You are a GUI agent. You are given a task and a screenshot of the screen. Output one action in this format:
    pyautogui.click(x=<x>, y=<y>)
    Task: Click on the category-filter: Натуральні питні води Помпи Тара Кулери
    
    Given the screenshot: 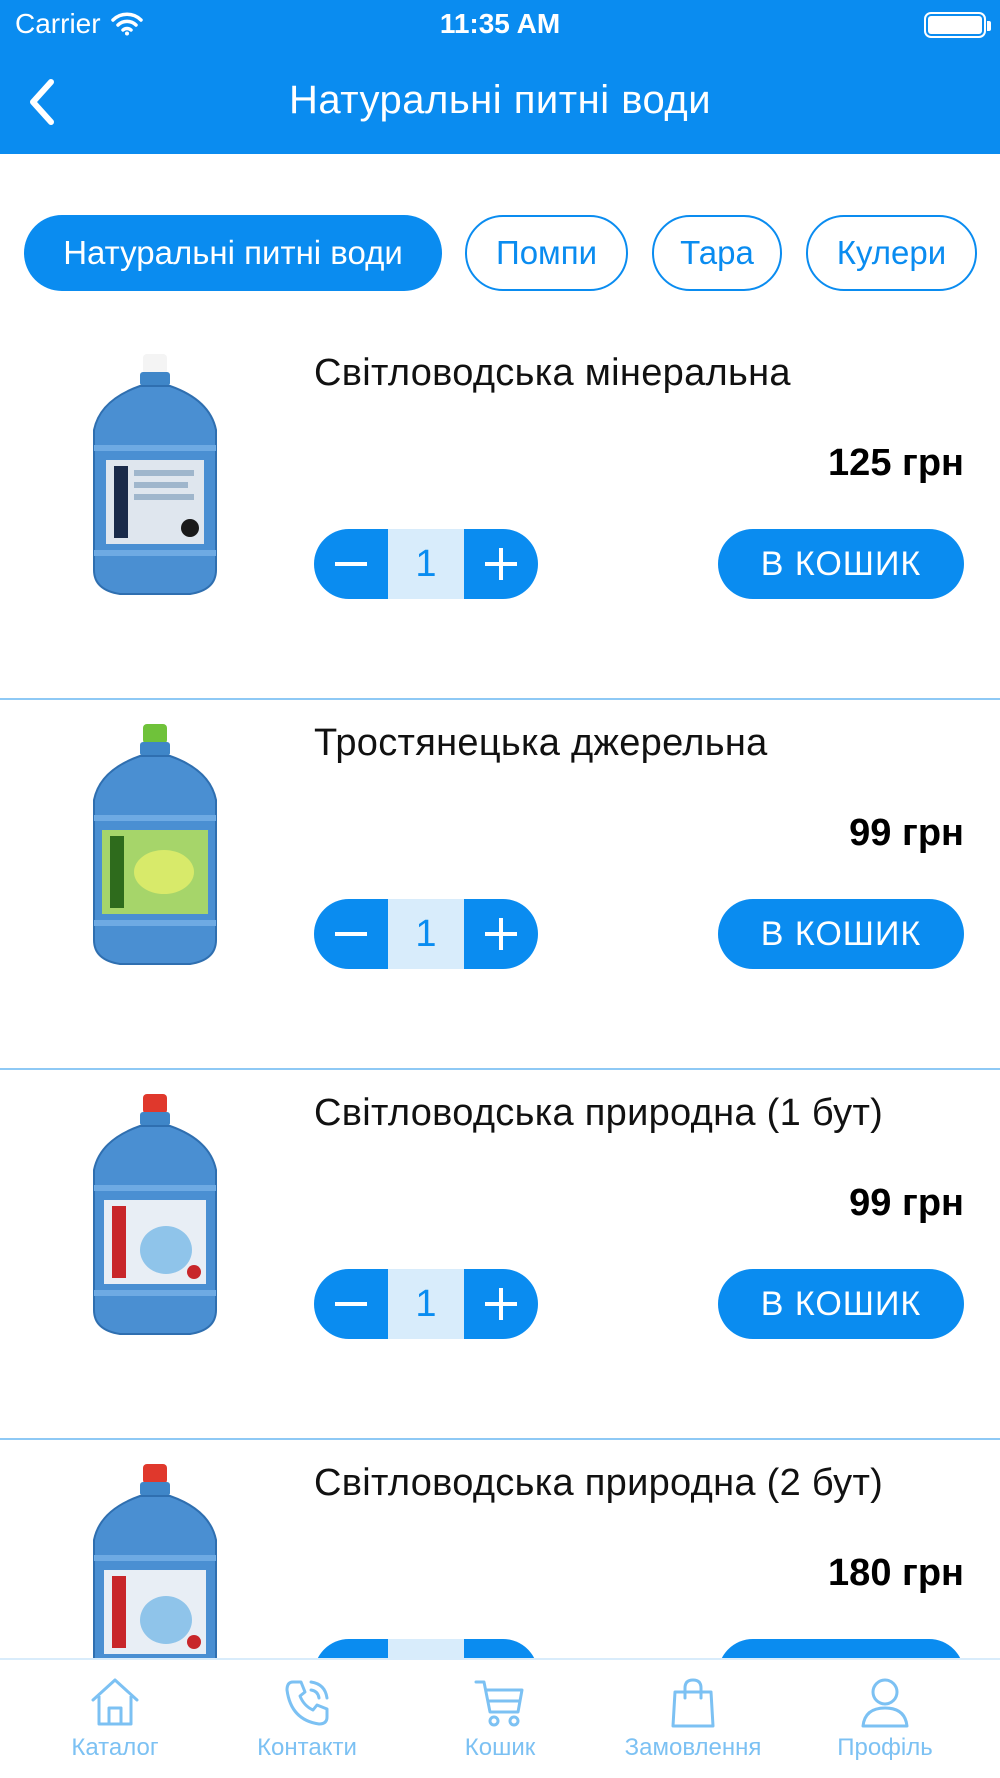 What is the action you would take?
    pyautogui.click(x=500, y=253)
    